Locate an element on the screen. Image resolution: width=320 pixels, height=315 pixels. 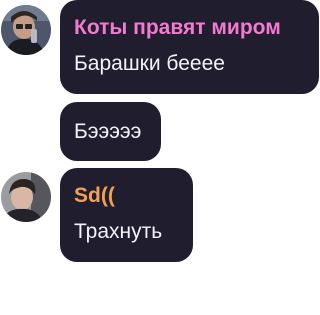
message-text-2: Бэээээ is located at coordinates (108, 131).